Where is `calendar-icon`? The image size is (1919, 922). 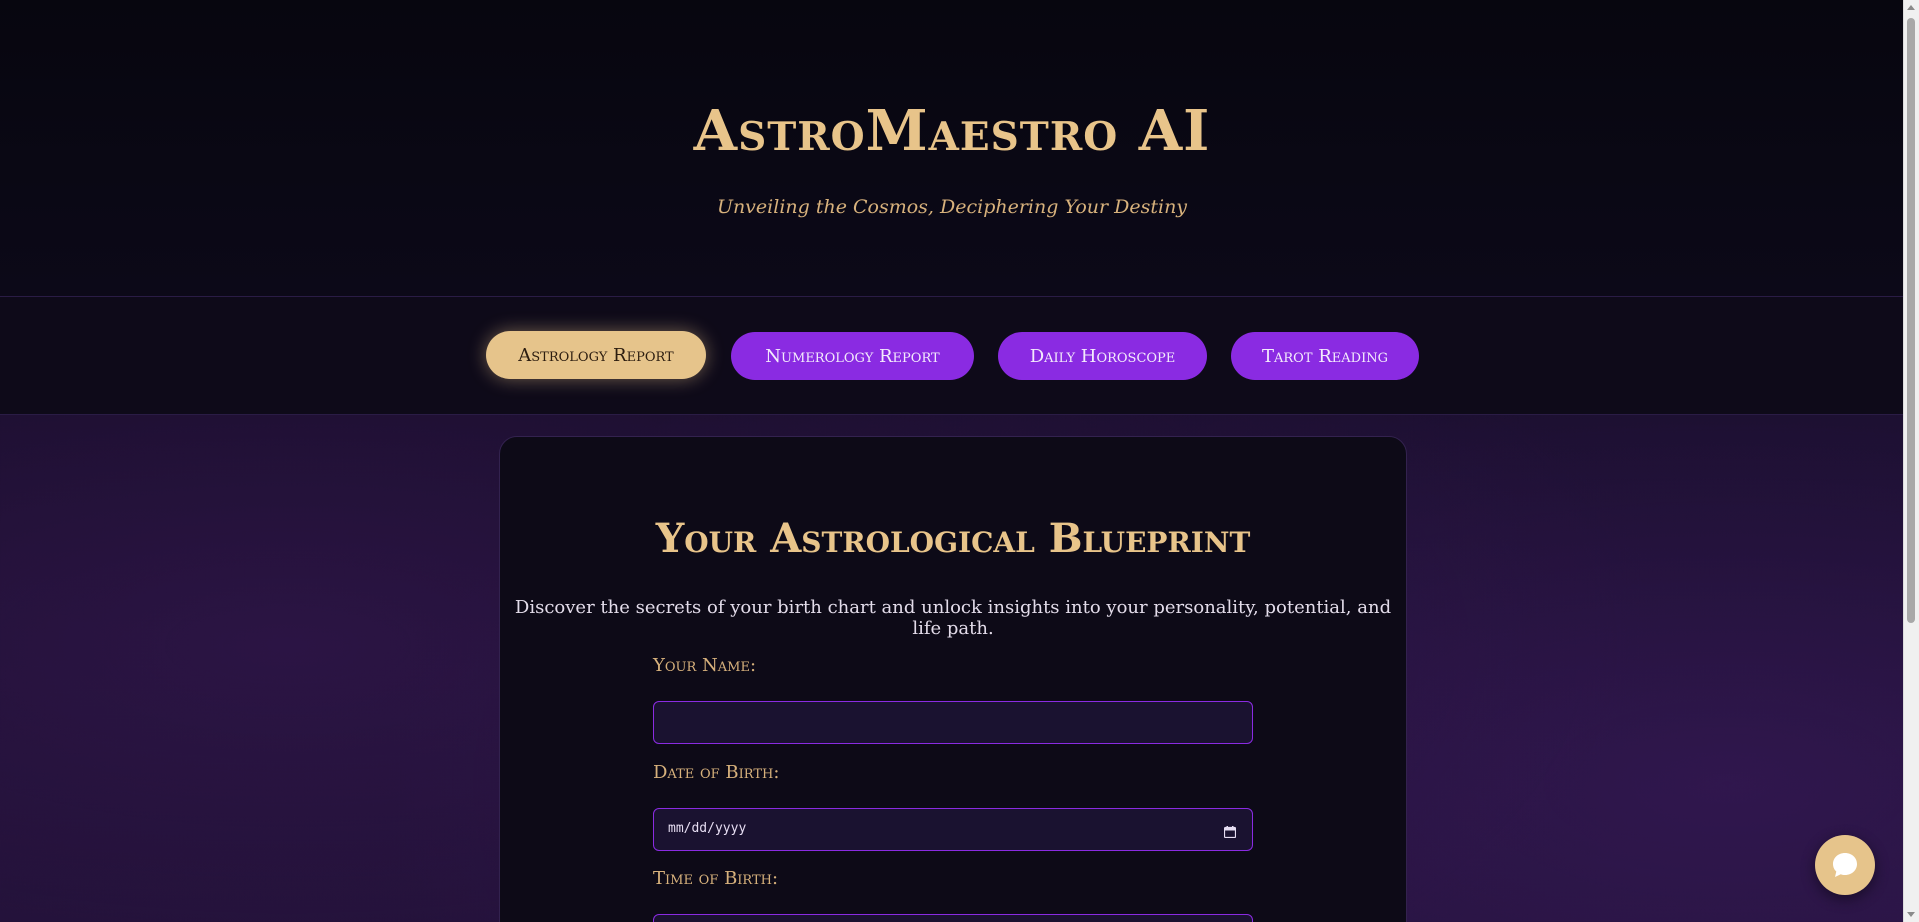 calendar-icon is located at coordinates (1230, 831).